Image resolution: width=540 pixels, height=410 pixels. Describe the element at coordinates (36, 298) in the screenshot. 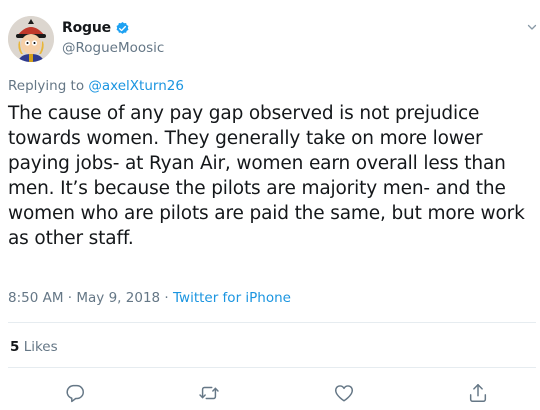

I see `tweet-time: 8:50 AM` at that location.